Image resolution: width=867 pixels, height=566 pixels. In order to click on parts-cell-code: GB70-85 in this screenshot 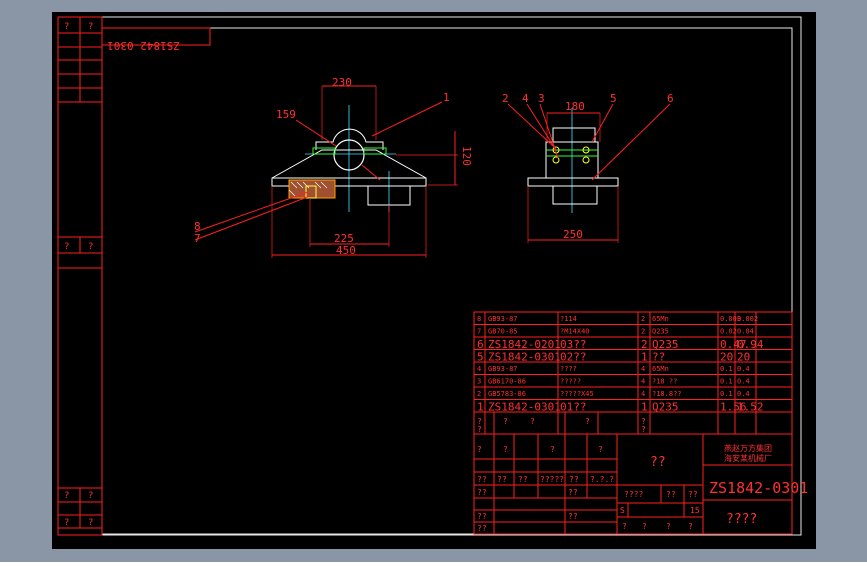, I will do `click(503, 332)`.